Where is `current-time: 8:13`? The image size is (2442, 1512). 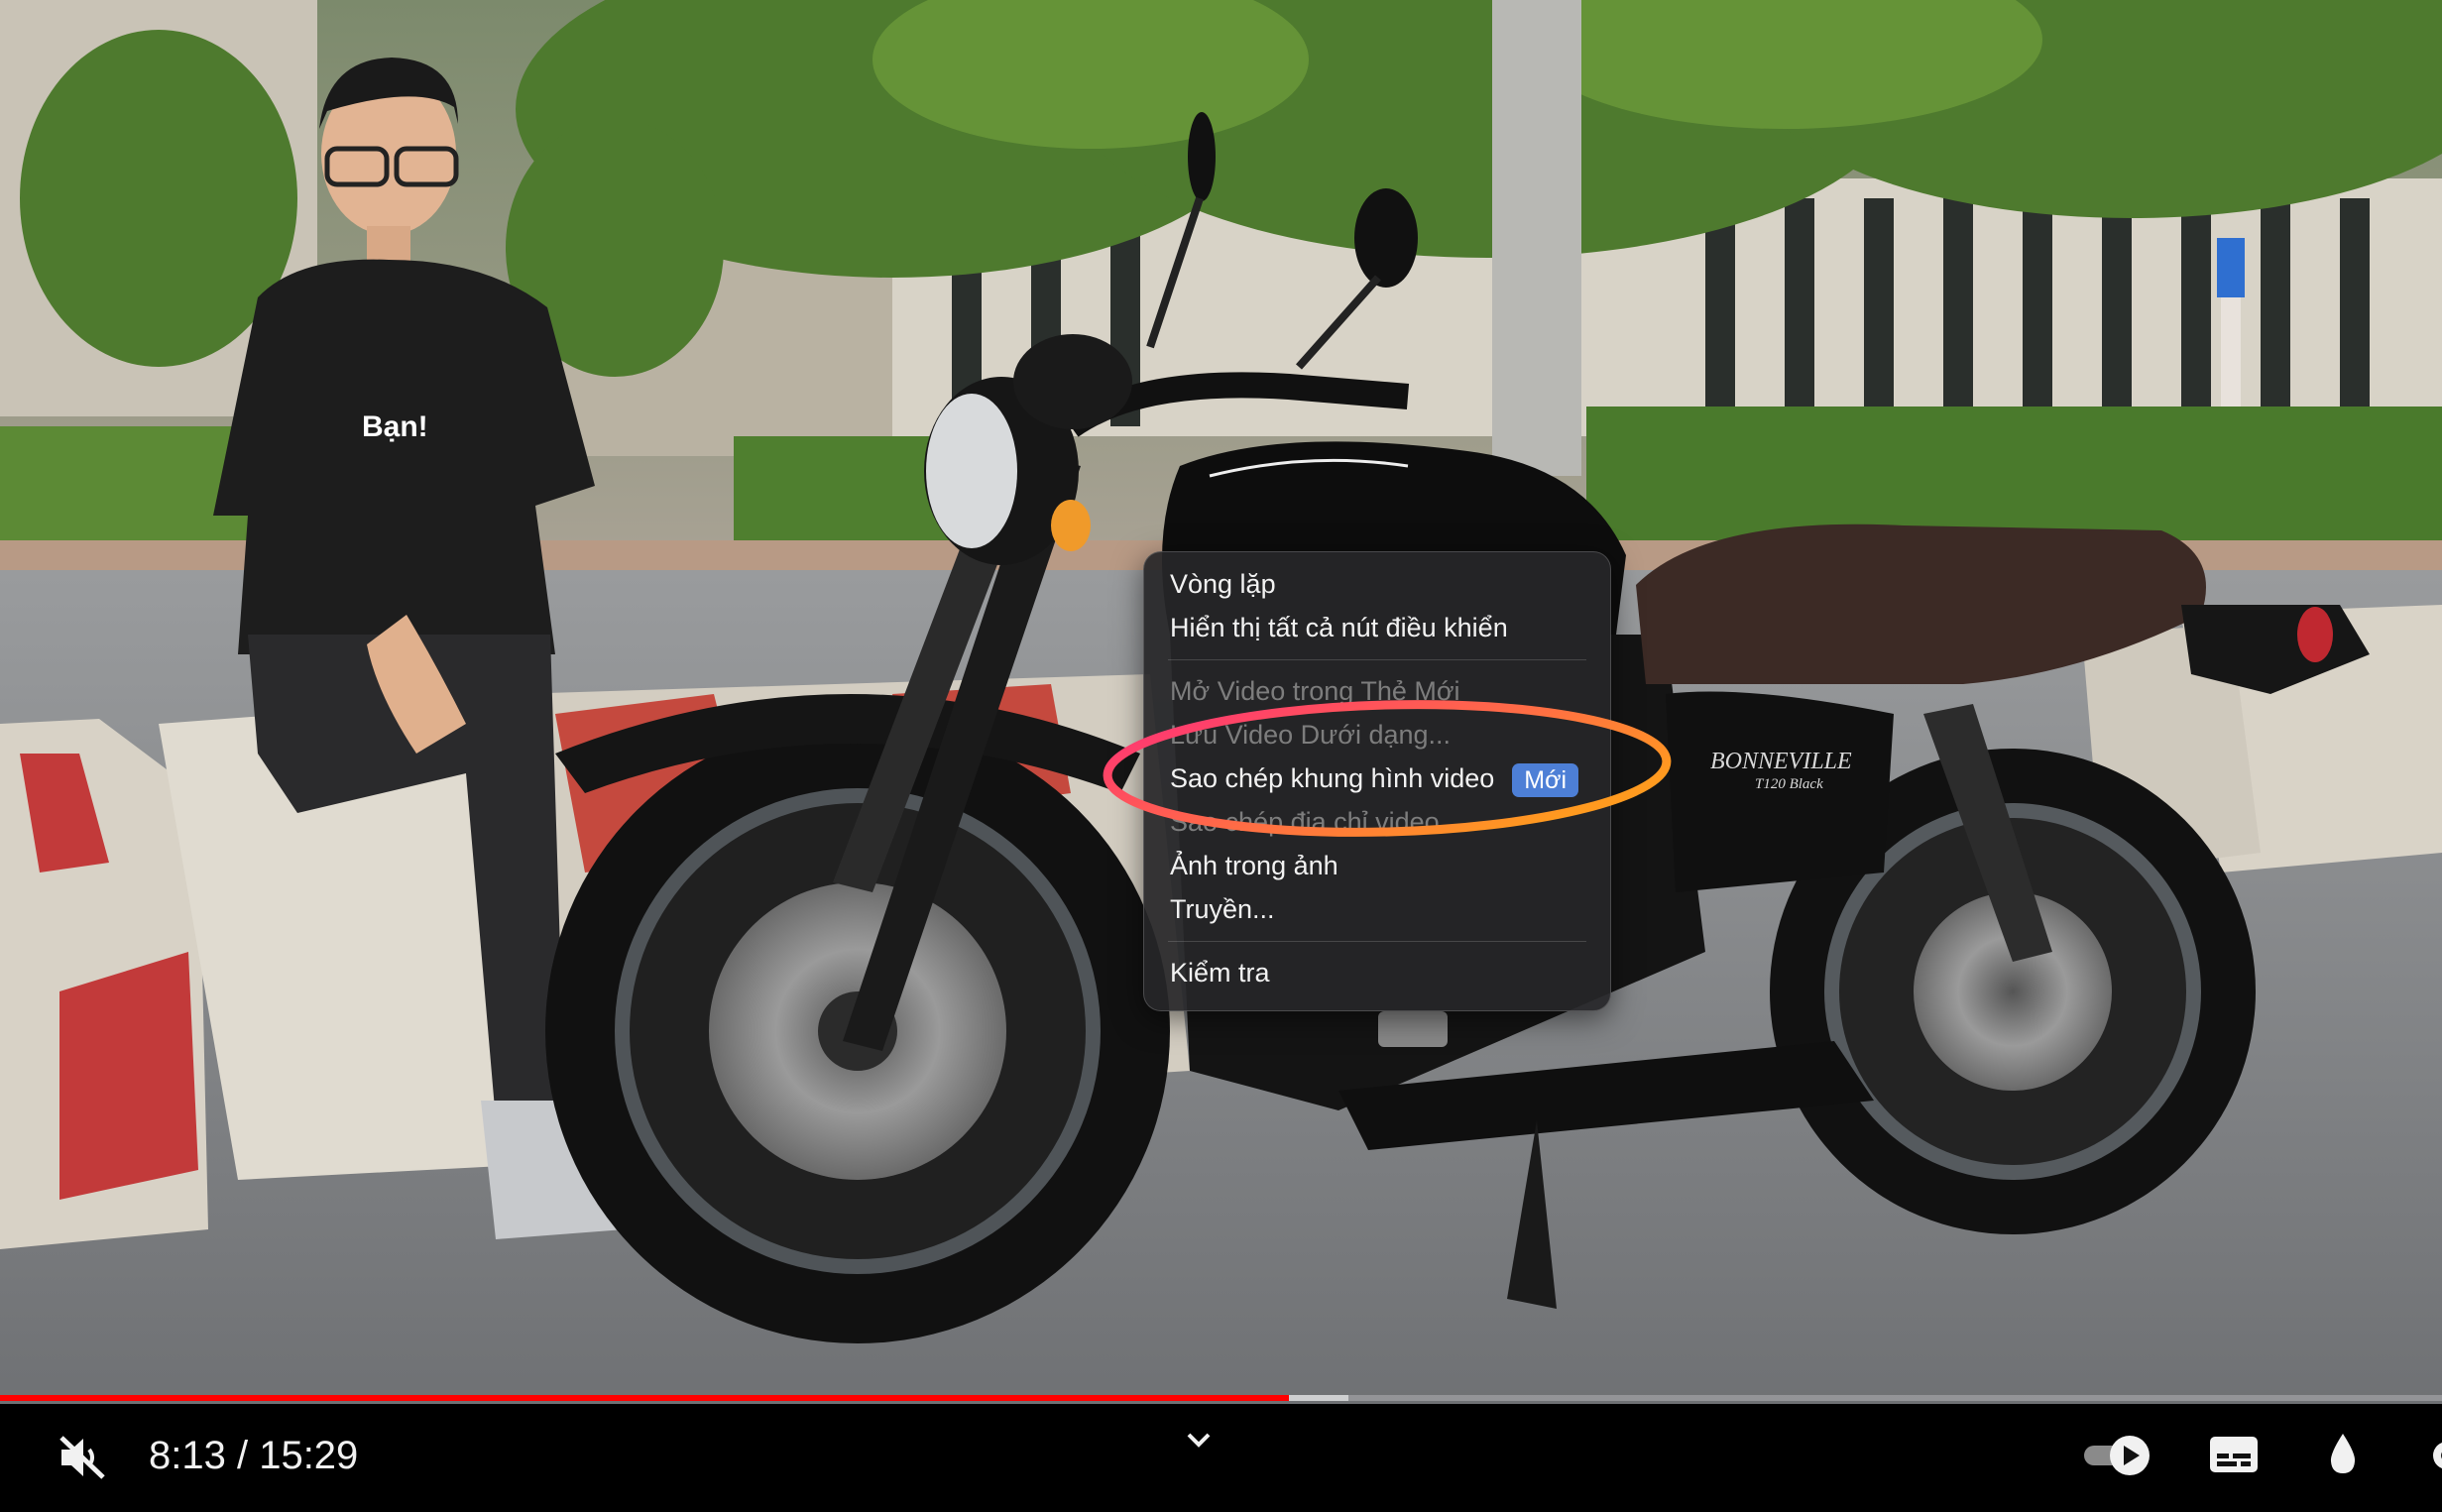 current-time: 8:13 is located at coordinates (187, 1455).